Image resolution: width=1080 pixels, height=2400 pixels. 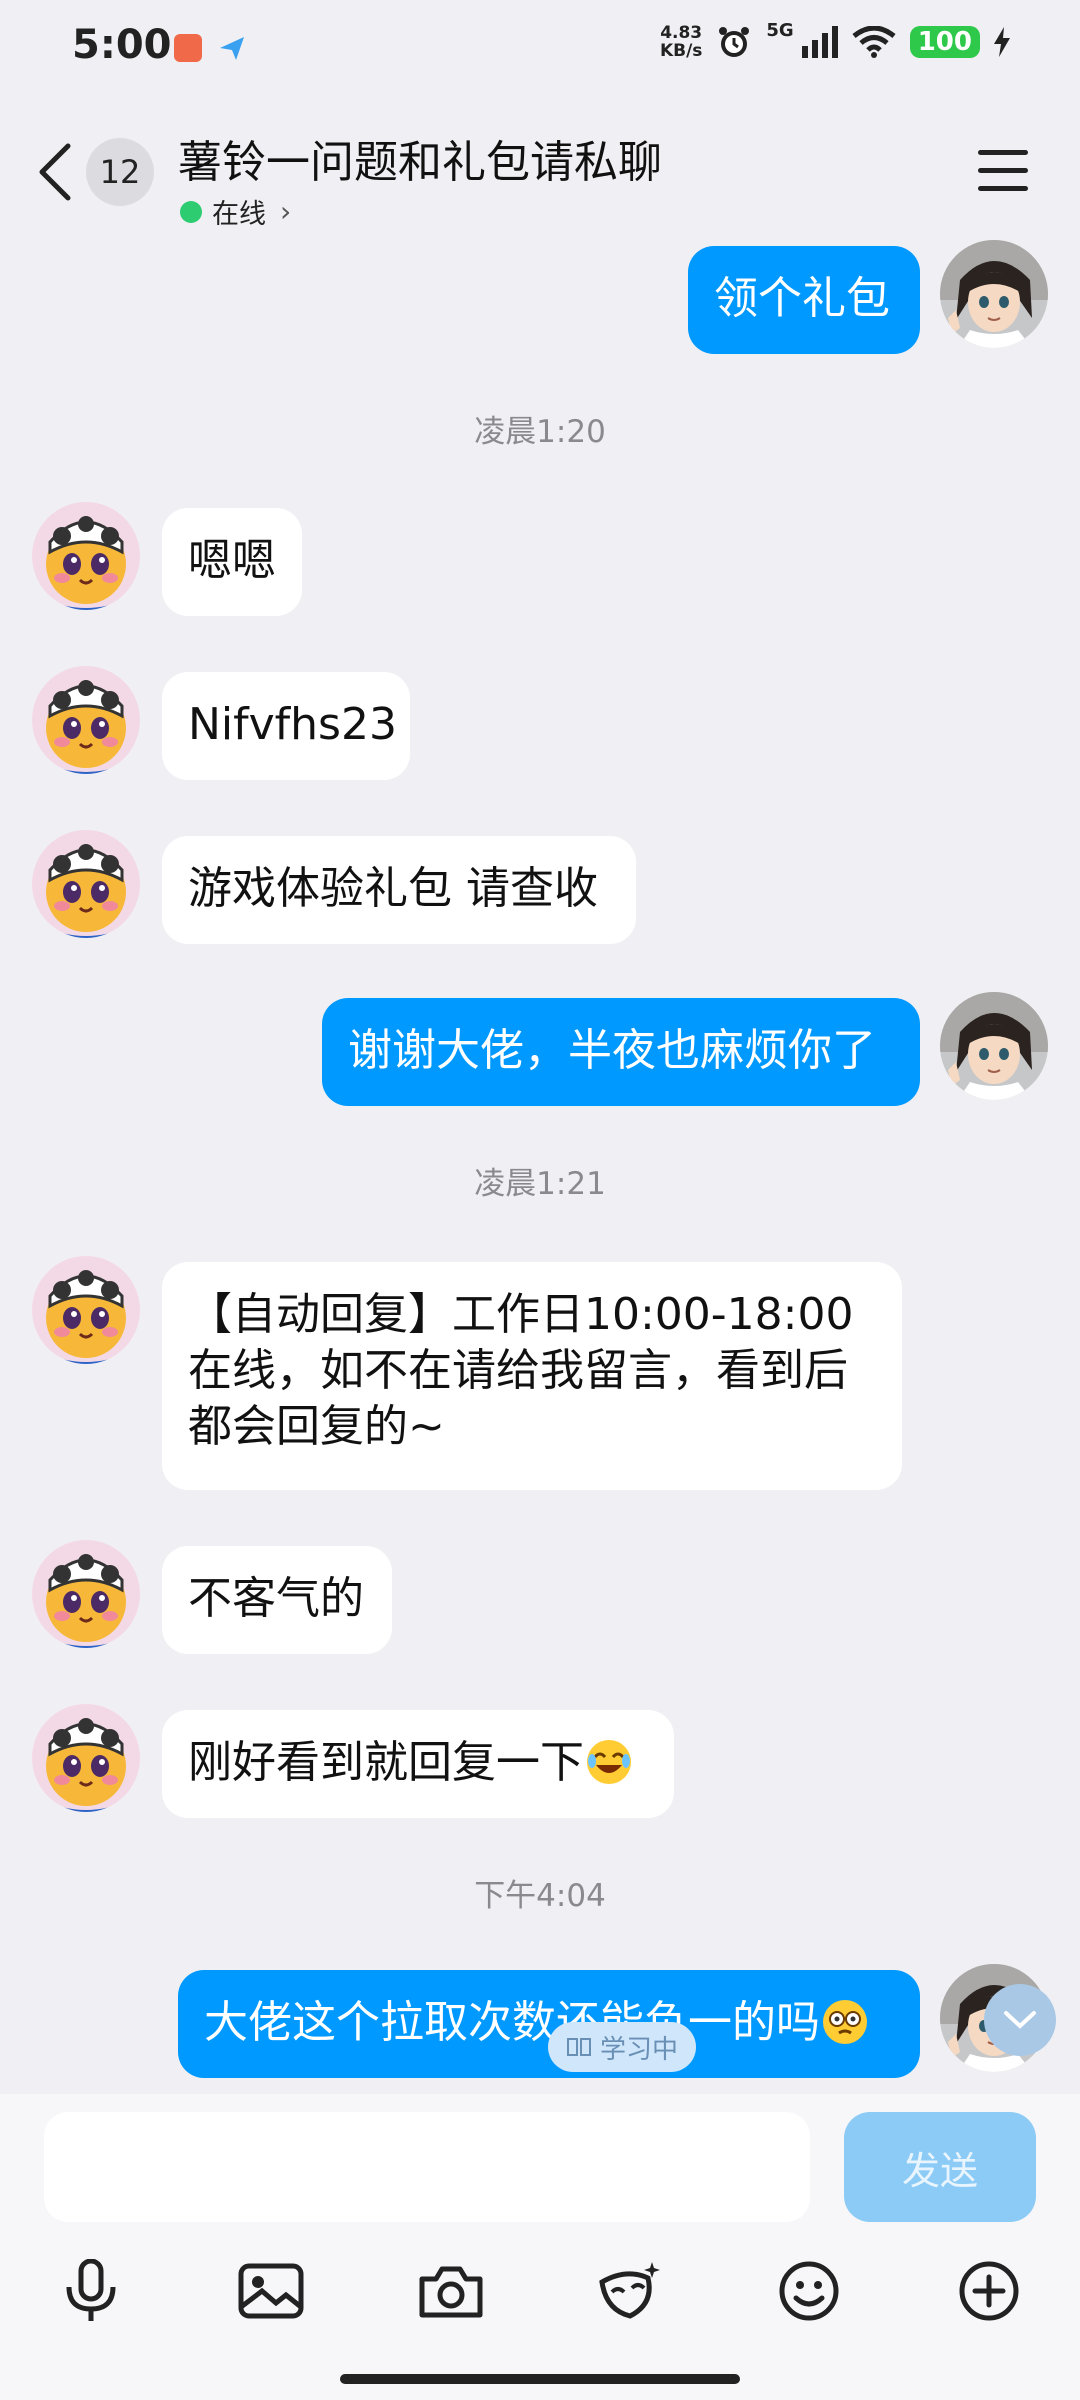 I want to click on voice-button, so click(x=91, y=2291).